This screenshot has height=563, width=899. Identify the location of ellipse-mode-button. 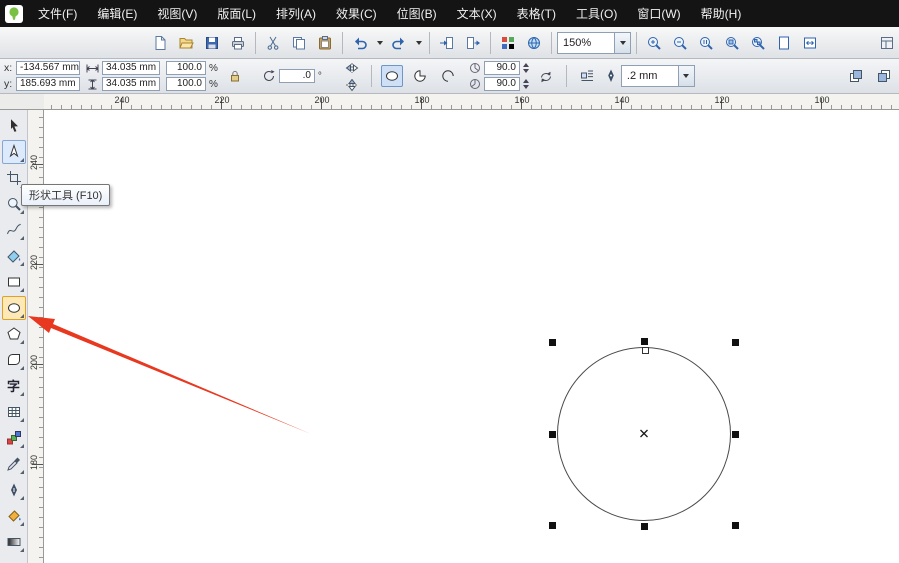
(391, 76).